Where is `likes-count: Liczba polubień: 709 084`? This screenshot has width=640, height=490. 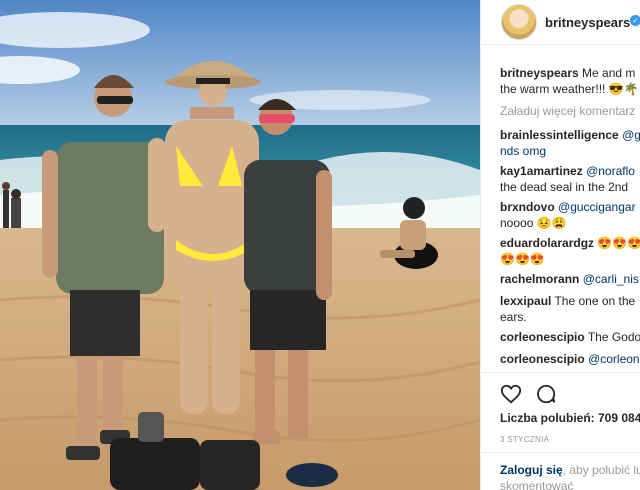 likes-count: Liczba polubień: 709 084 is located at coordinates (570, 418).